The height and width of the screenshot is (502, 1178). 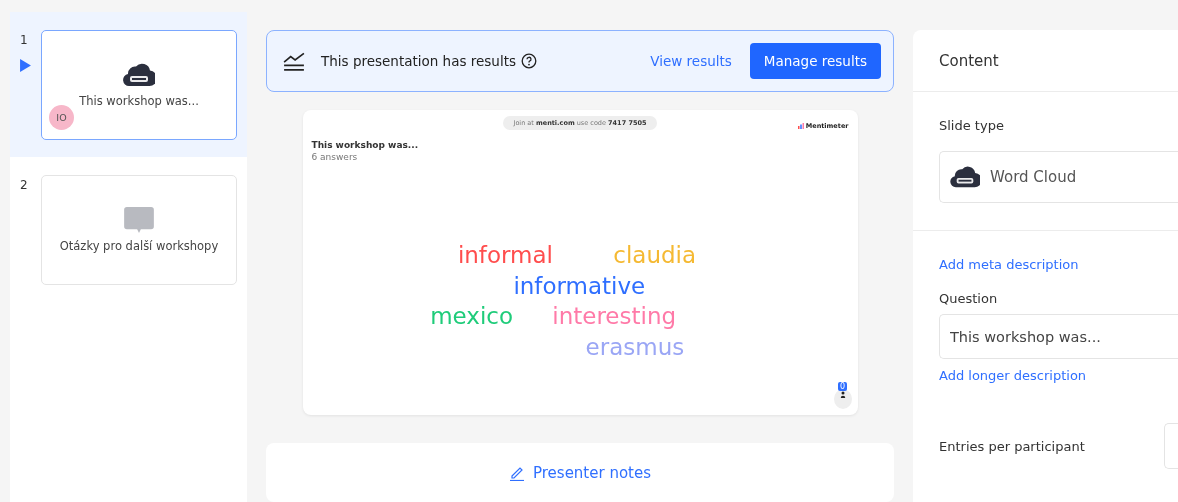 I want to click on cloud-word: informal, so click(x=505, y=255).